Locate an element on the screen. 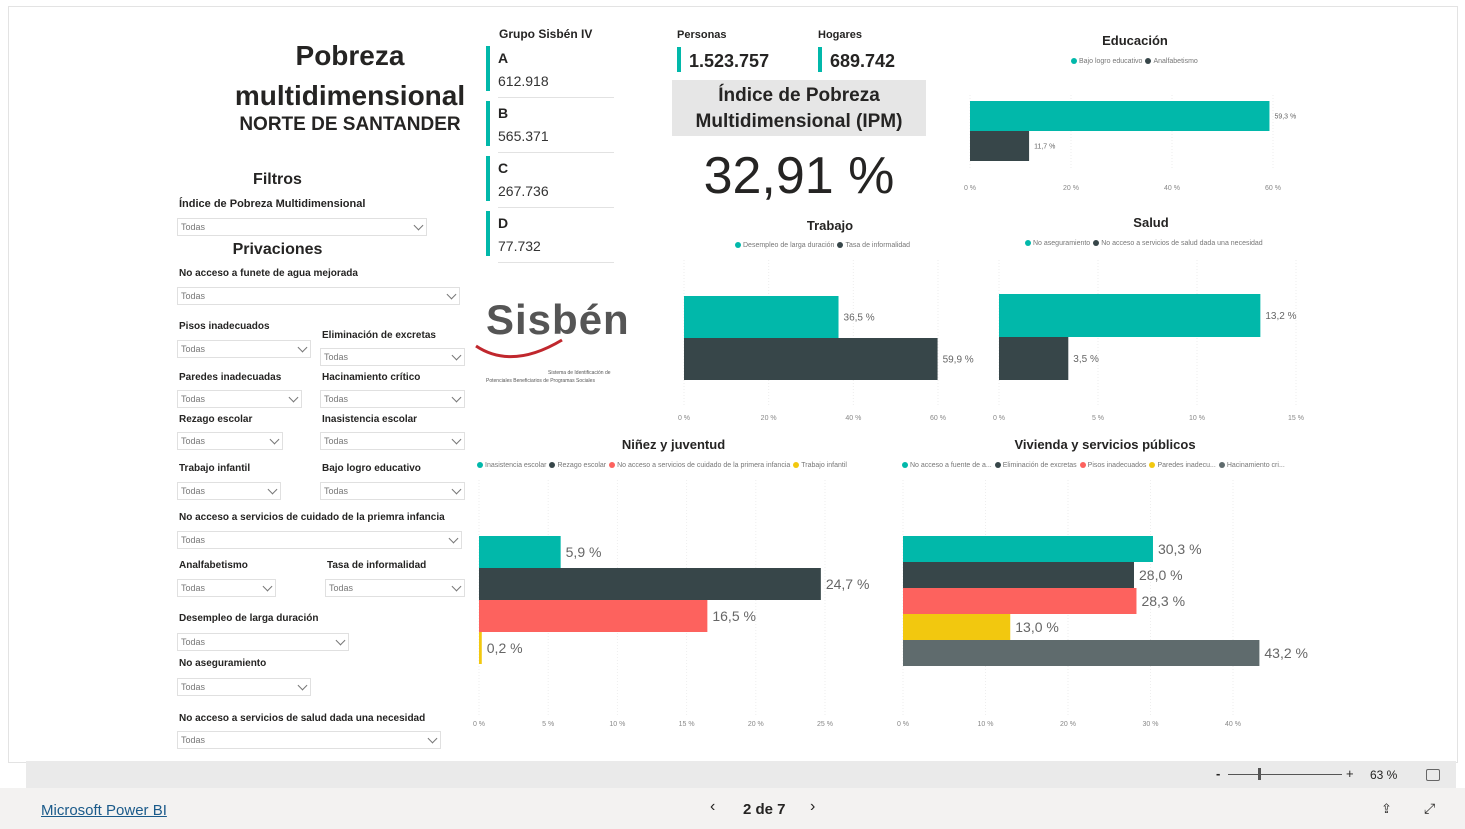 This screenshot has height=829, width=1465. filter-1-dropdown: Todas is located at coordinates (244, 349).